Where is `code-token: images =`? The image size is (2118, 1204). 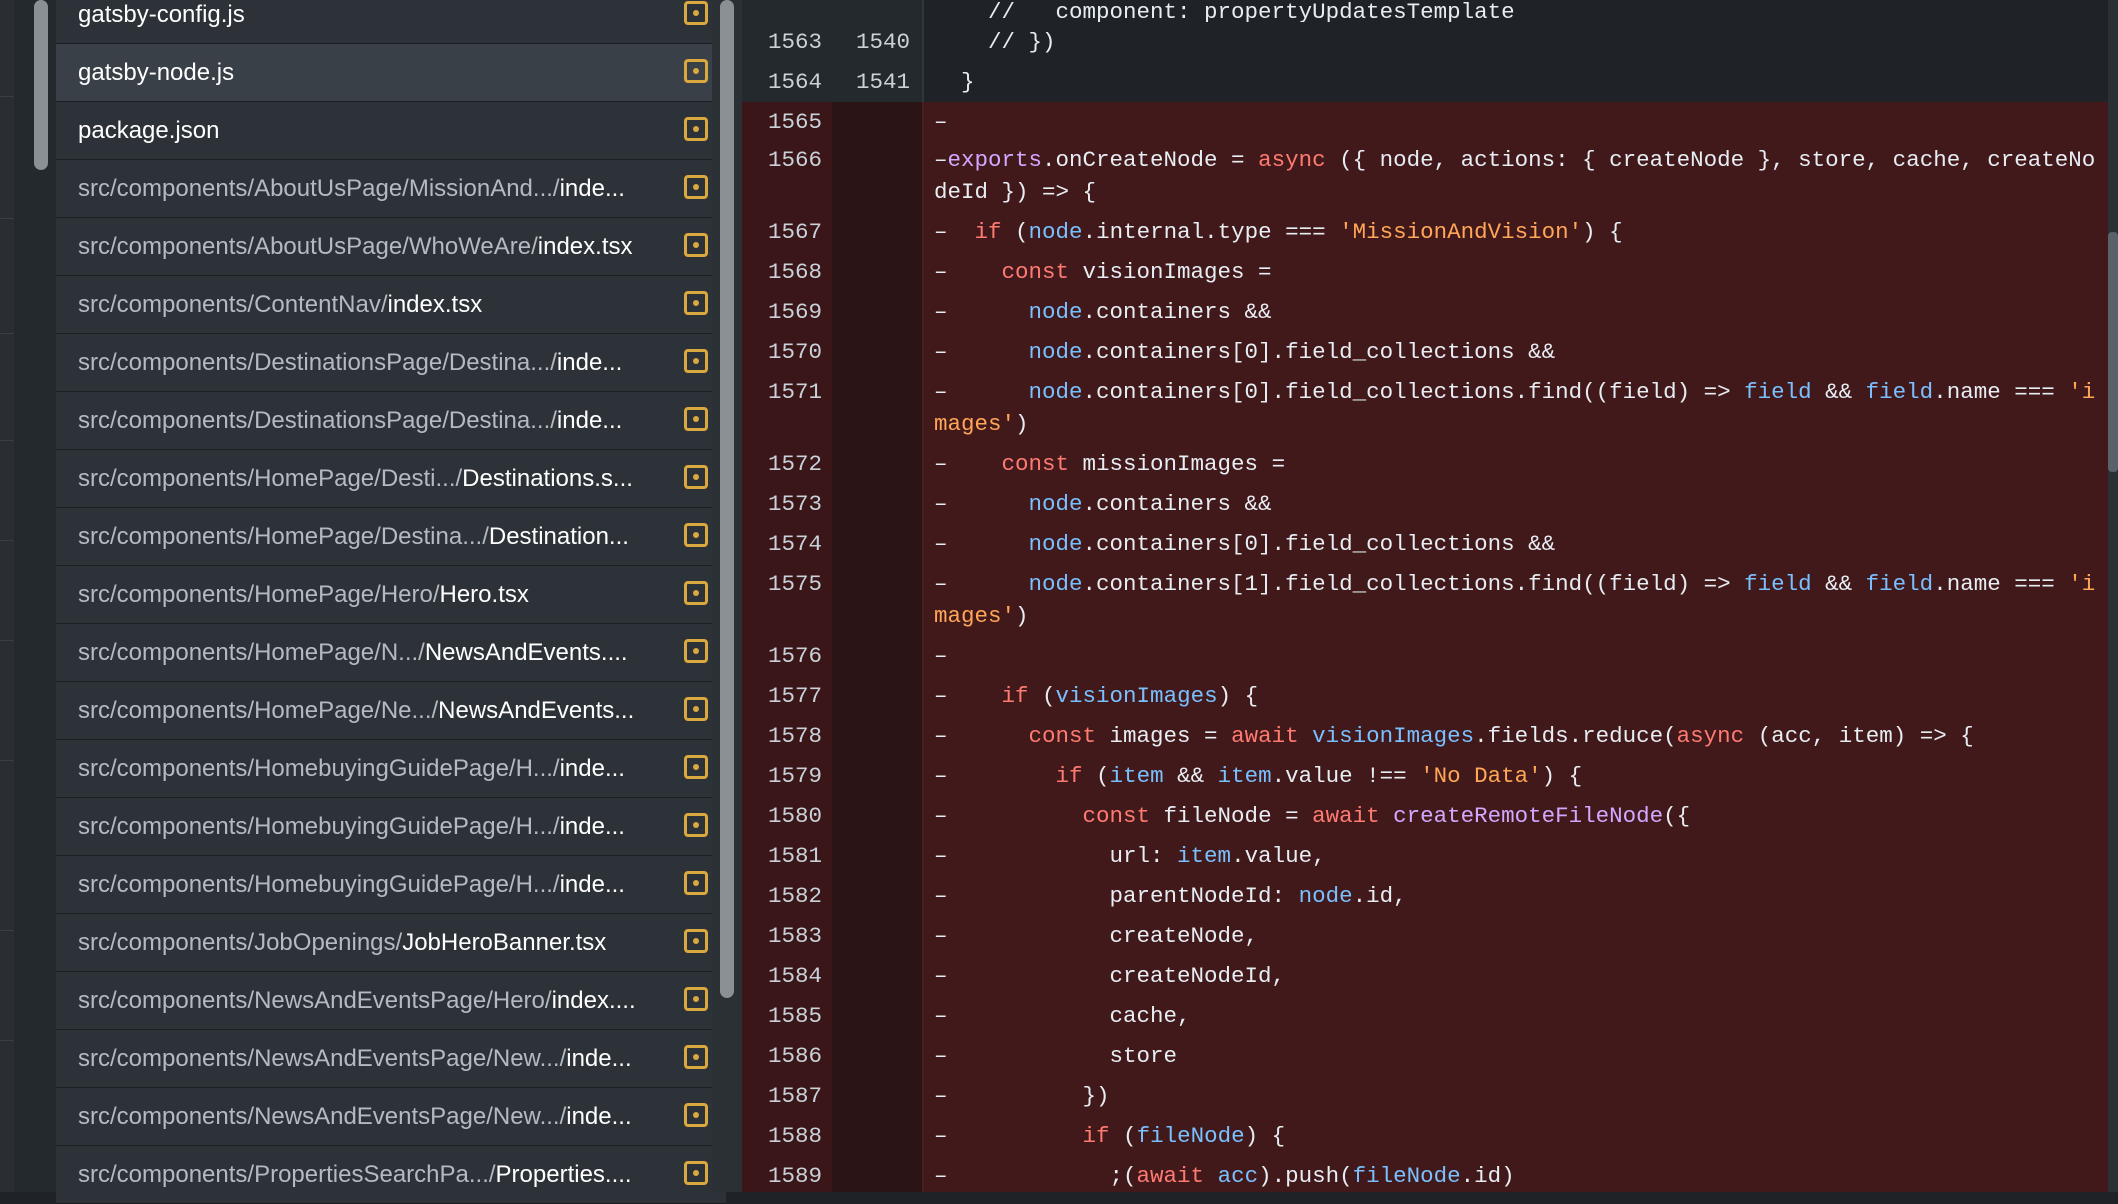 code-token: images = is located at coordinates (1164, 736).